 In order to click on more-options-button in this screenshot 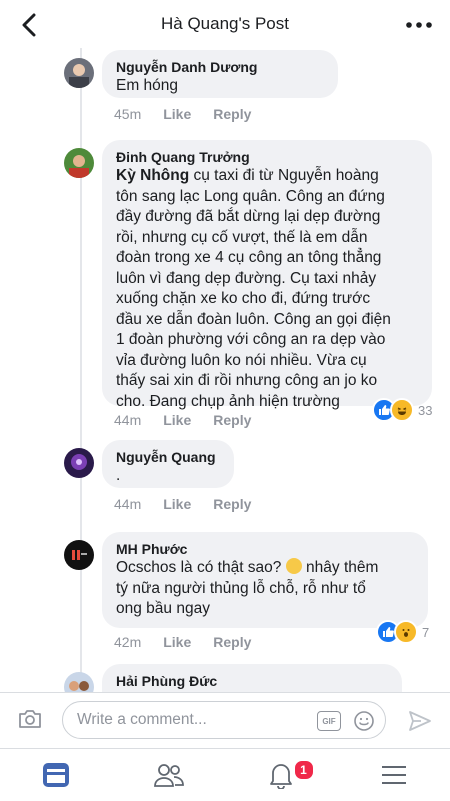, I will do `click(419, 25)`.